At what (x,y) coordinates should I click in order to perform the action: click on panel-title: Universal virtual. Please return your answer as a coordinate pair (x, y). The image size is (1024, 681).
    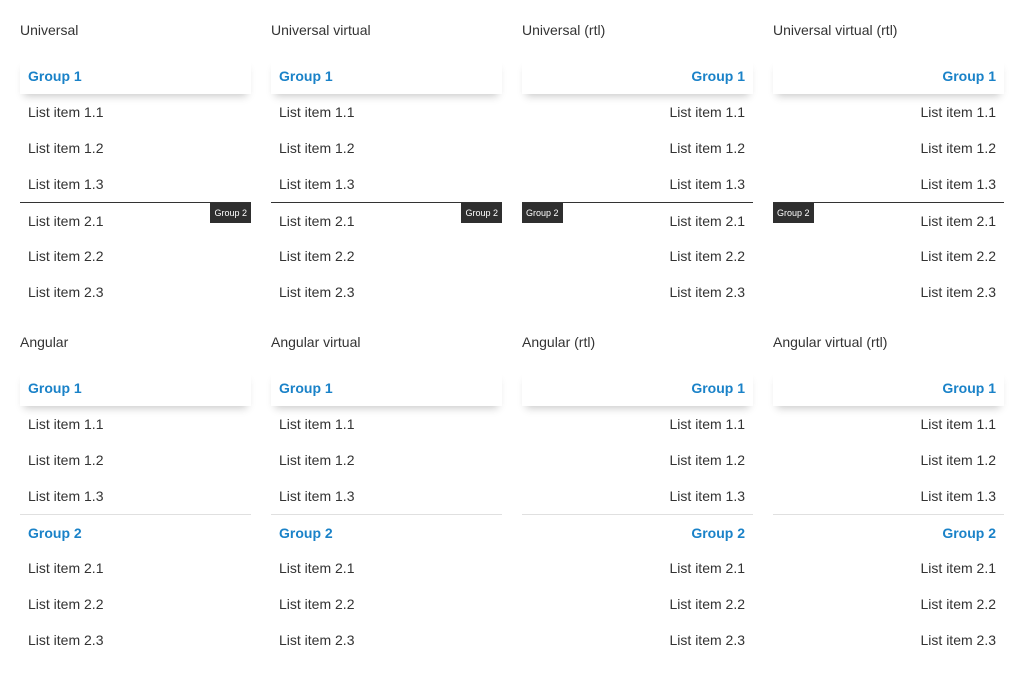
    Looking at the image, I should click on (321, 30).